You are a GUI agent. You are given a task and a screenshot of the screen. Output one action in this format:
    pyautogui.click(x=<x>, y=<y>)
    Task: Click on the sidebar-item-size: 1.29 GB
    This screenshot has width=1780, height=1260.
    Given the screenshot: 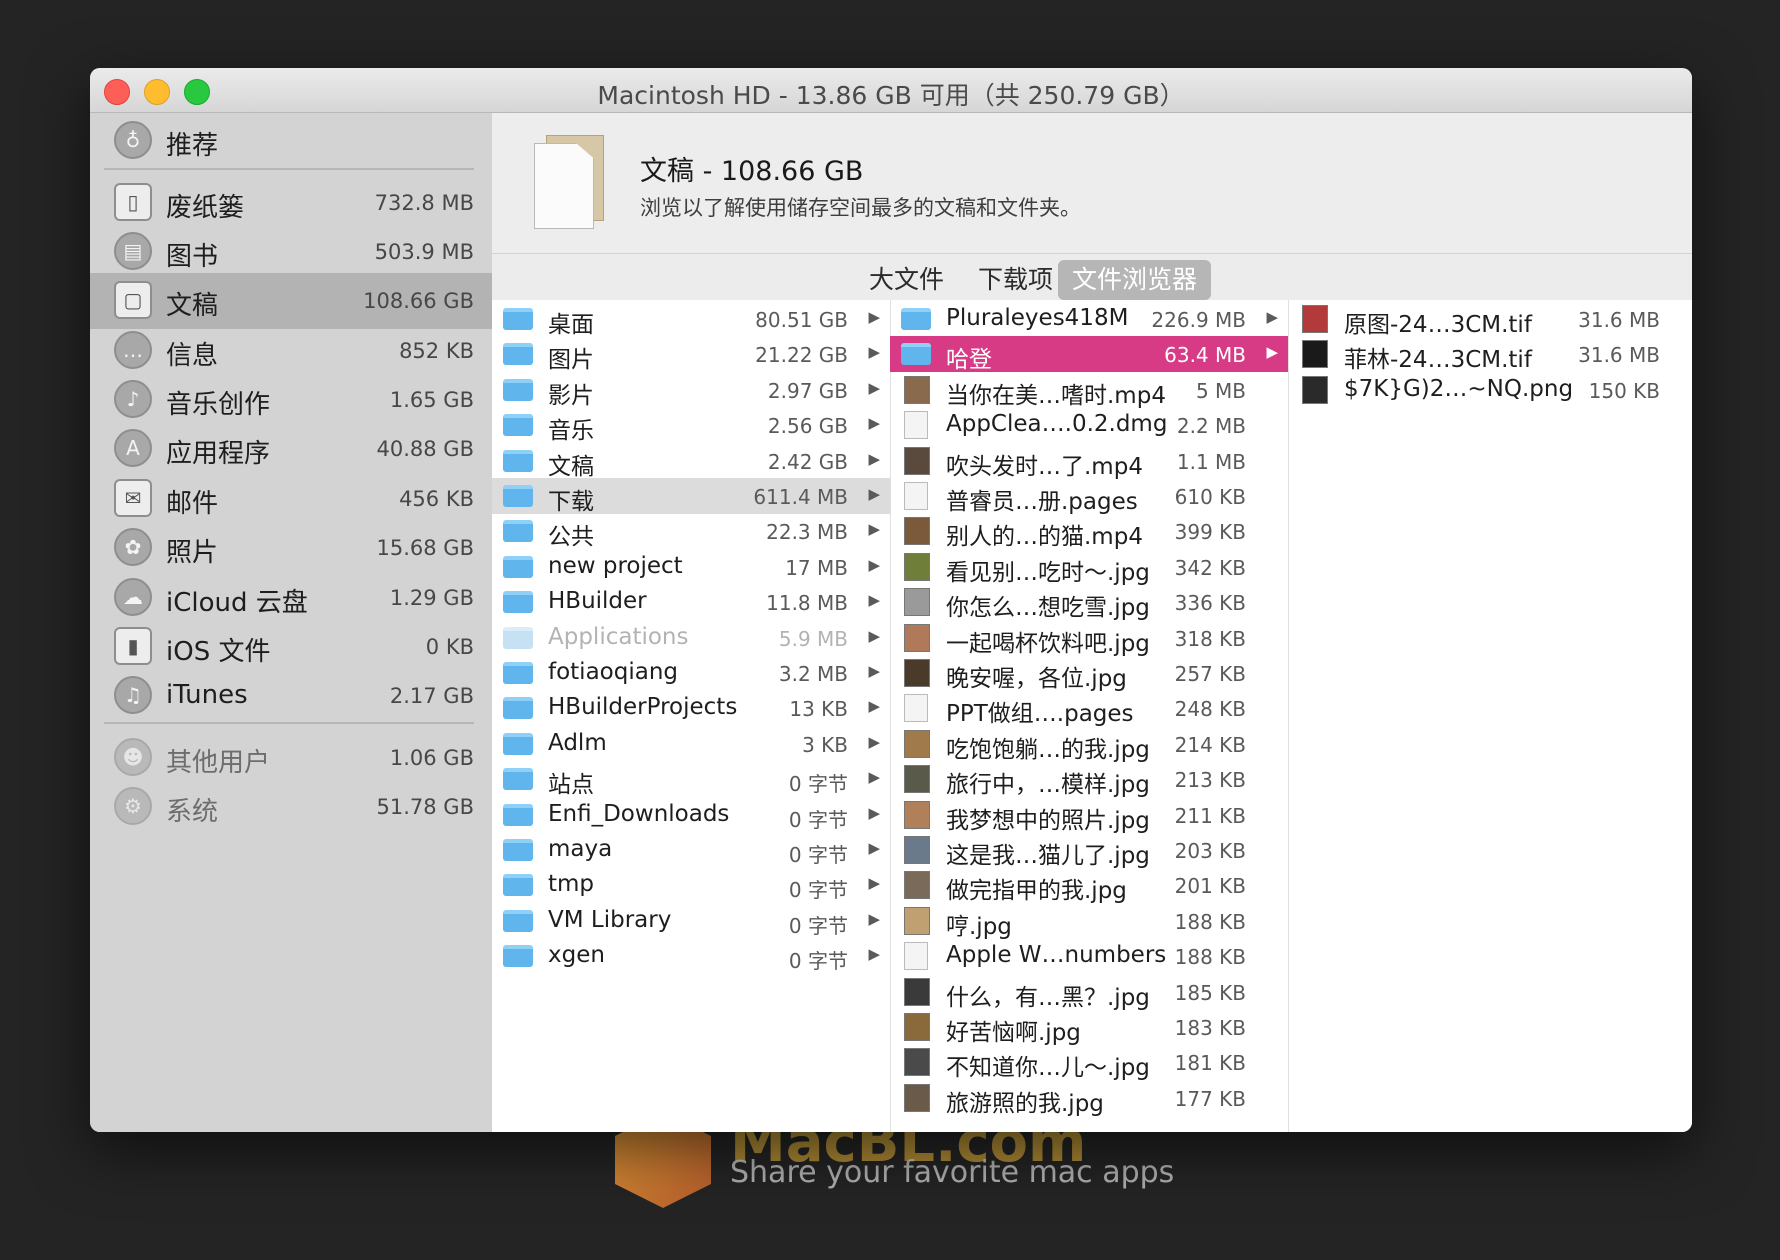 What is the action you would take?
    pyautogui.click(x=431, y=598)
    